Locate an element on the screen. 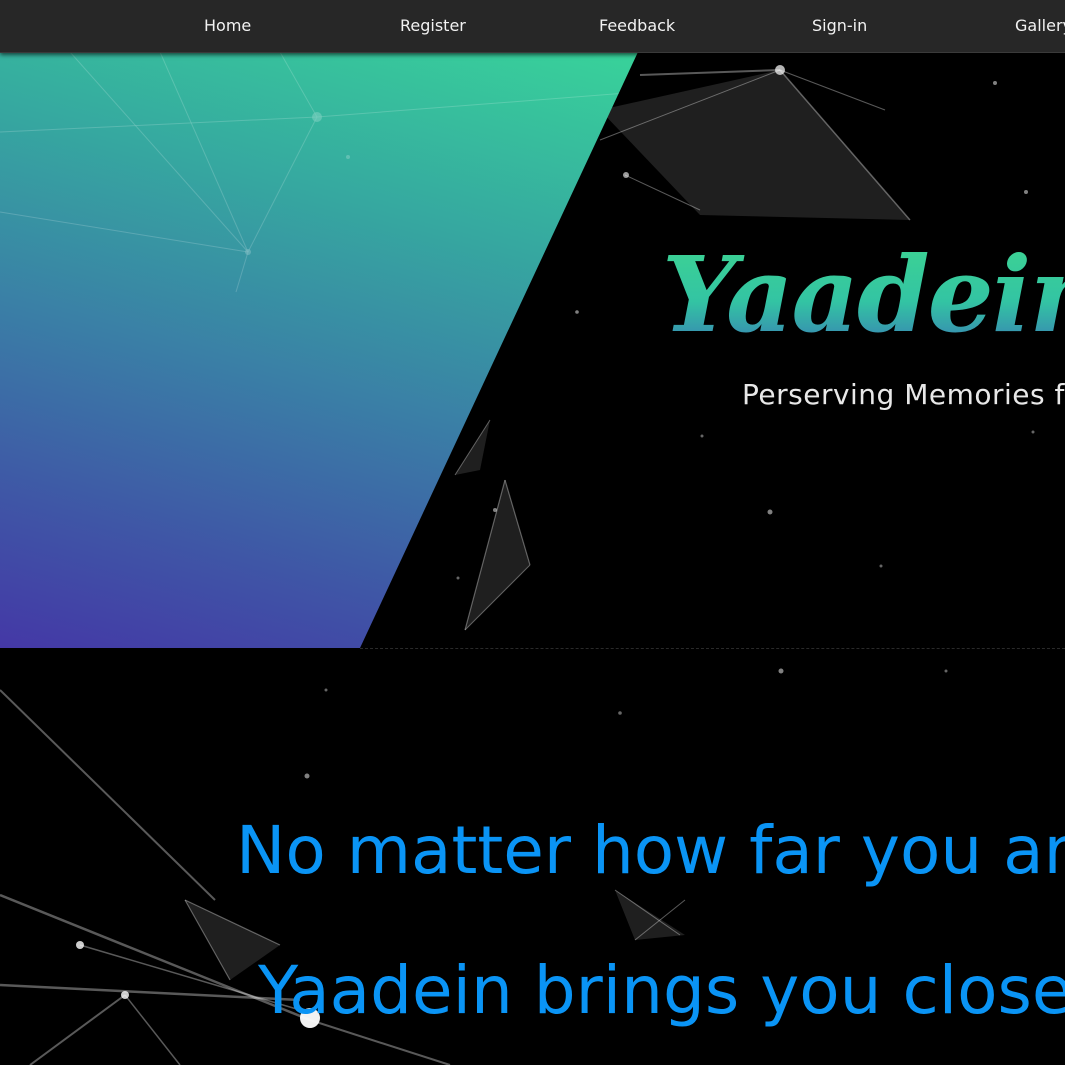 The width and height of the screenshot is (1065, 1065). section-divider is located at coordinates (712, 648).